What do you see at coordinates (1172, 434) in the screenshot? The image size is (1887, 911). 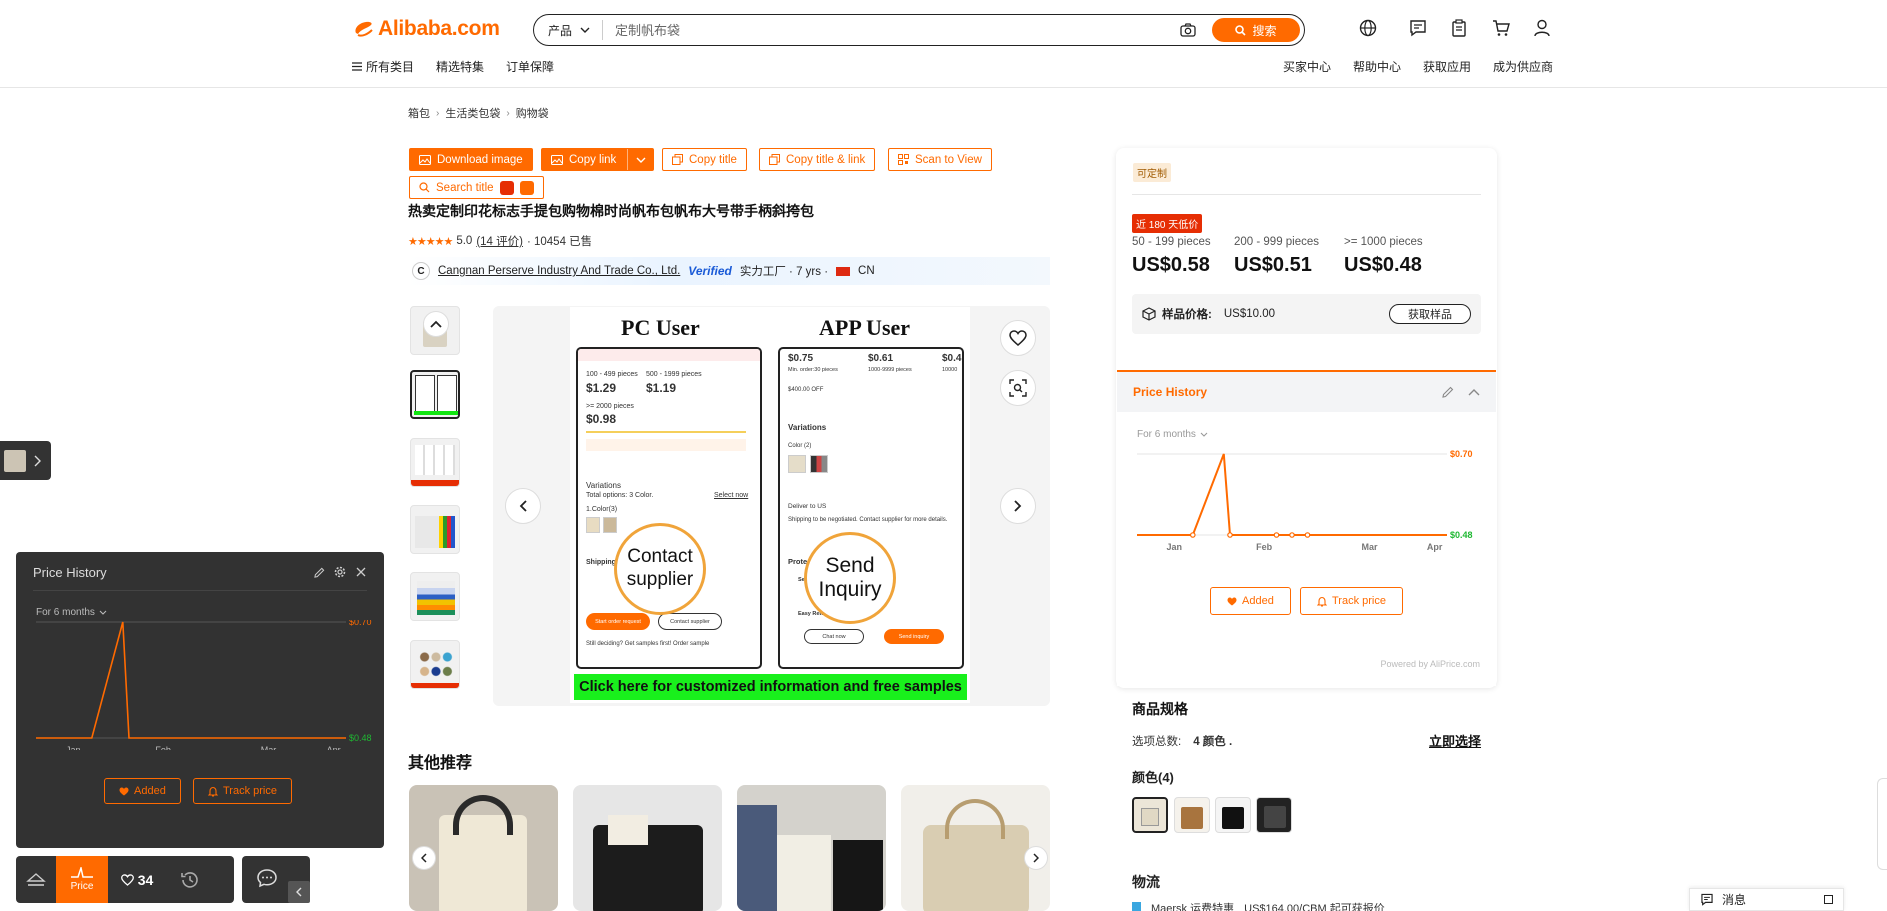 I see `period-dropdown: For 6 months` at bounding box center [1172, 434].